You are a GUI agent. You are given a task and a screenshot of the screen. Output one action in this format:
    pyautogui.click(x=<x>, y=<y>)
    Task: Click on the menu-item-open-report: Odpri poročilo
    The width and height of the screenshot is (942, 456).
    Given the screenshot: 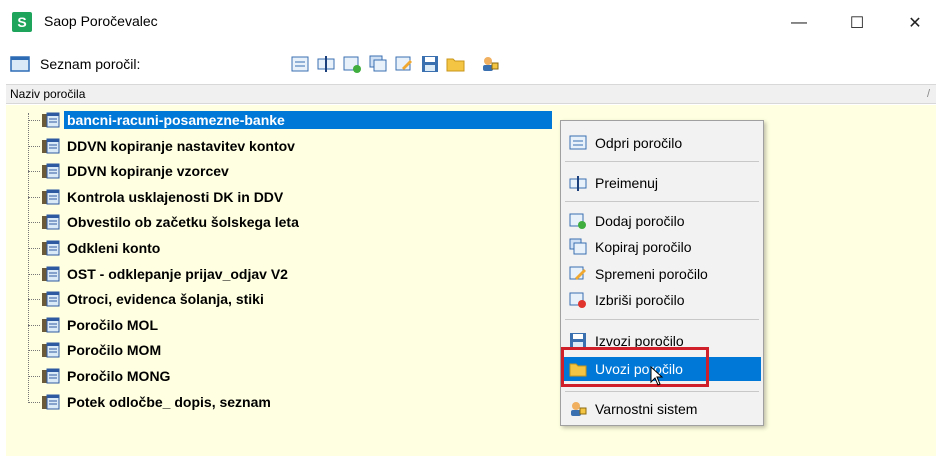 What is the action you would take?
    pyautogui.click(x=662, y=143)
    